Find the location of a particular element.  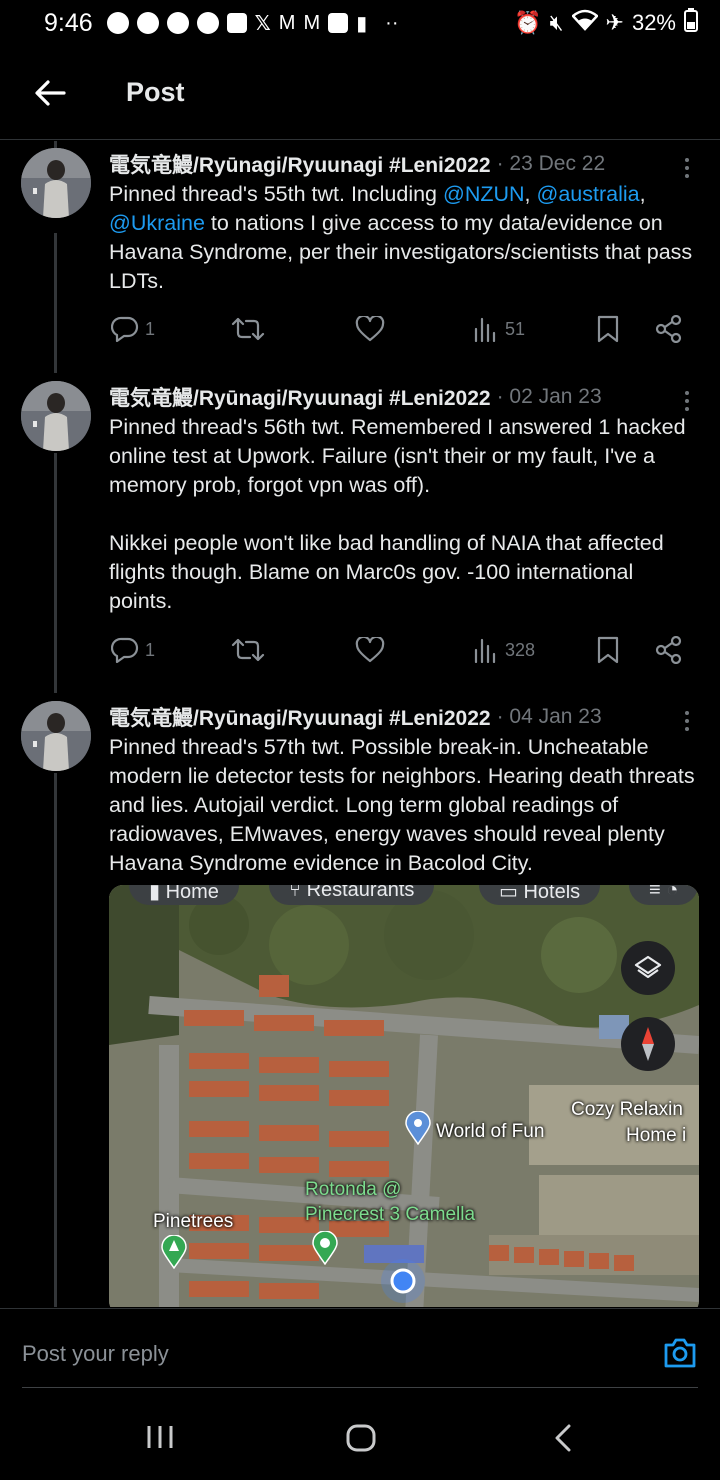

poi-pin-icon is located at coordinates (325, 1248).